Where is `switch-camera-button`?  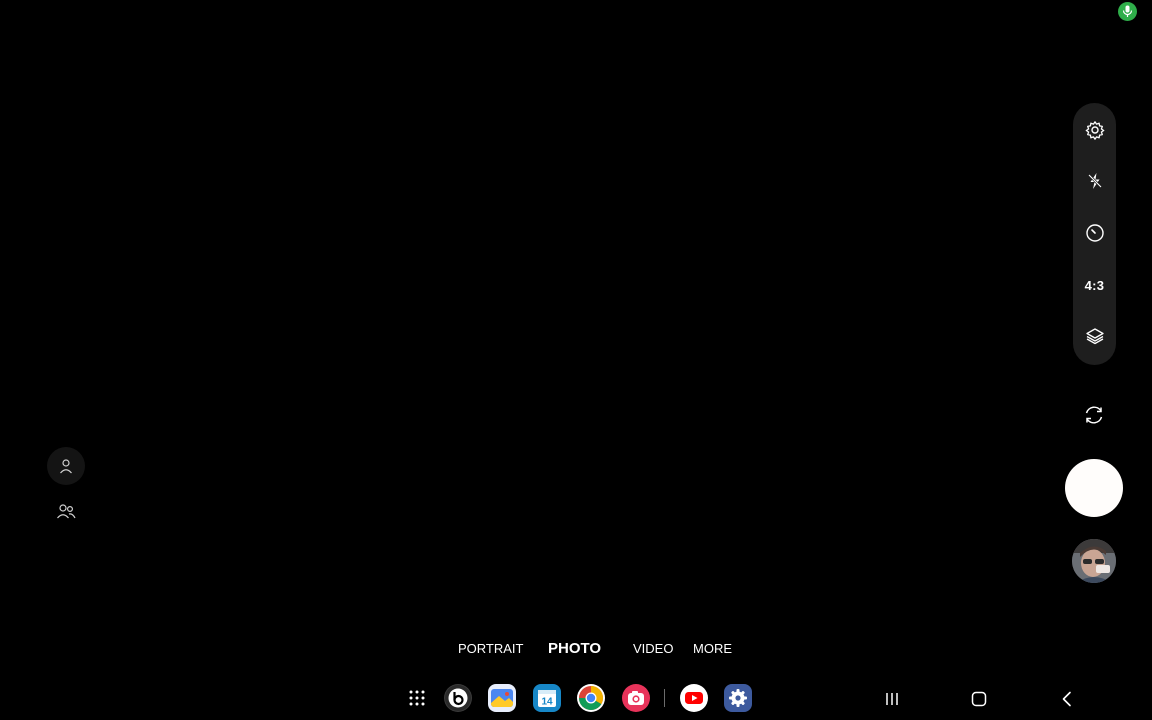 switch-camera-button is located at coordinates (1094, 415).